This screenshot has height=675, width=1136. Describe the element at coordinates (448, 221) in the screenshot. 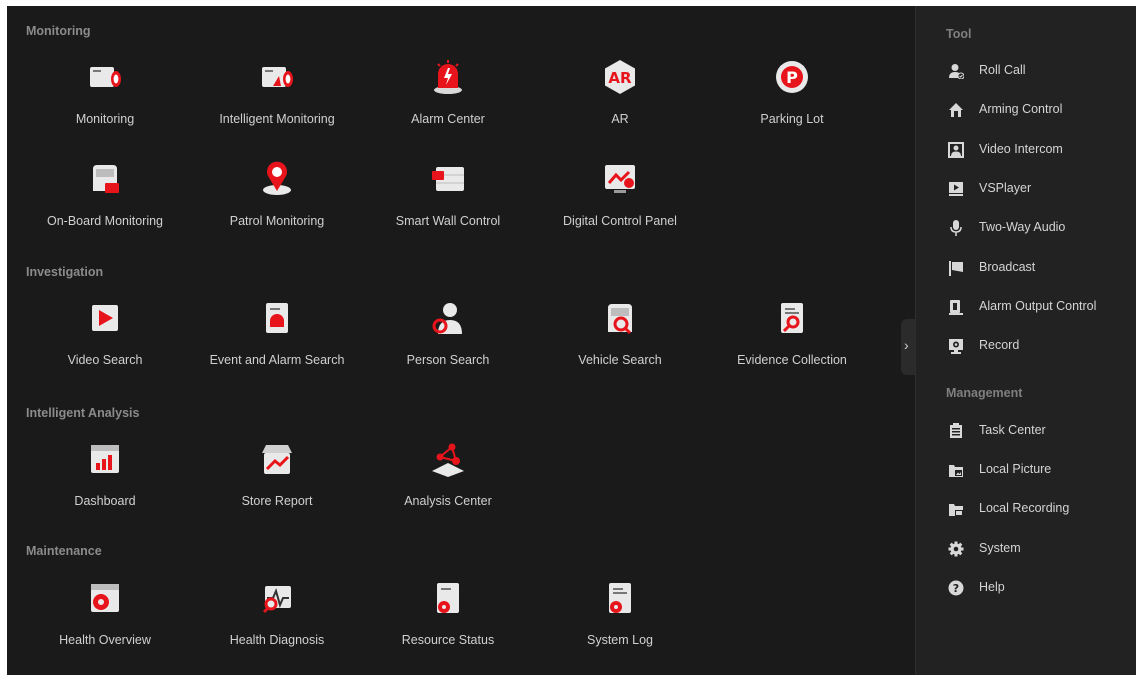

I see `tile-label: Smart Wall Control` at that location.